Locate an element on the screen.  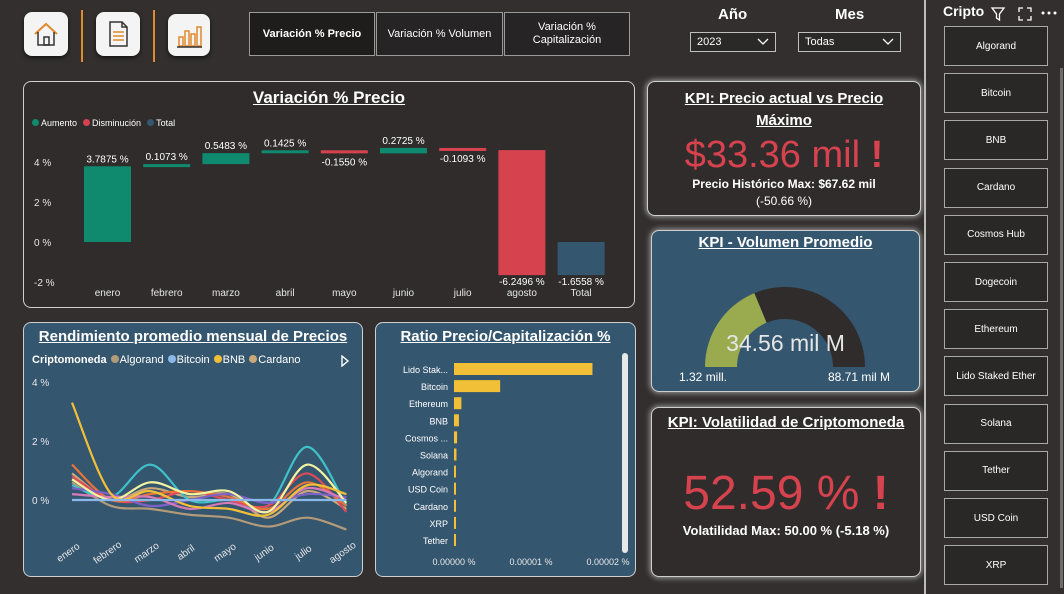
kpi-price-value-row: $33.36 mil ! is located at coordinates (784, 155).